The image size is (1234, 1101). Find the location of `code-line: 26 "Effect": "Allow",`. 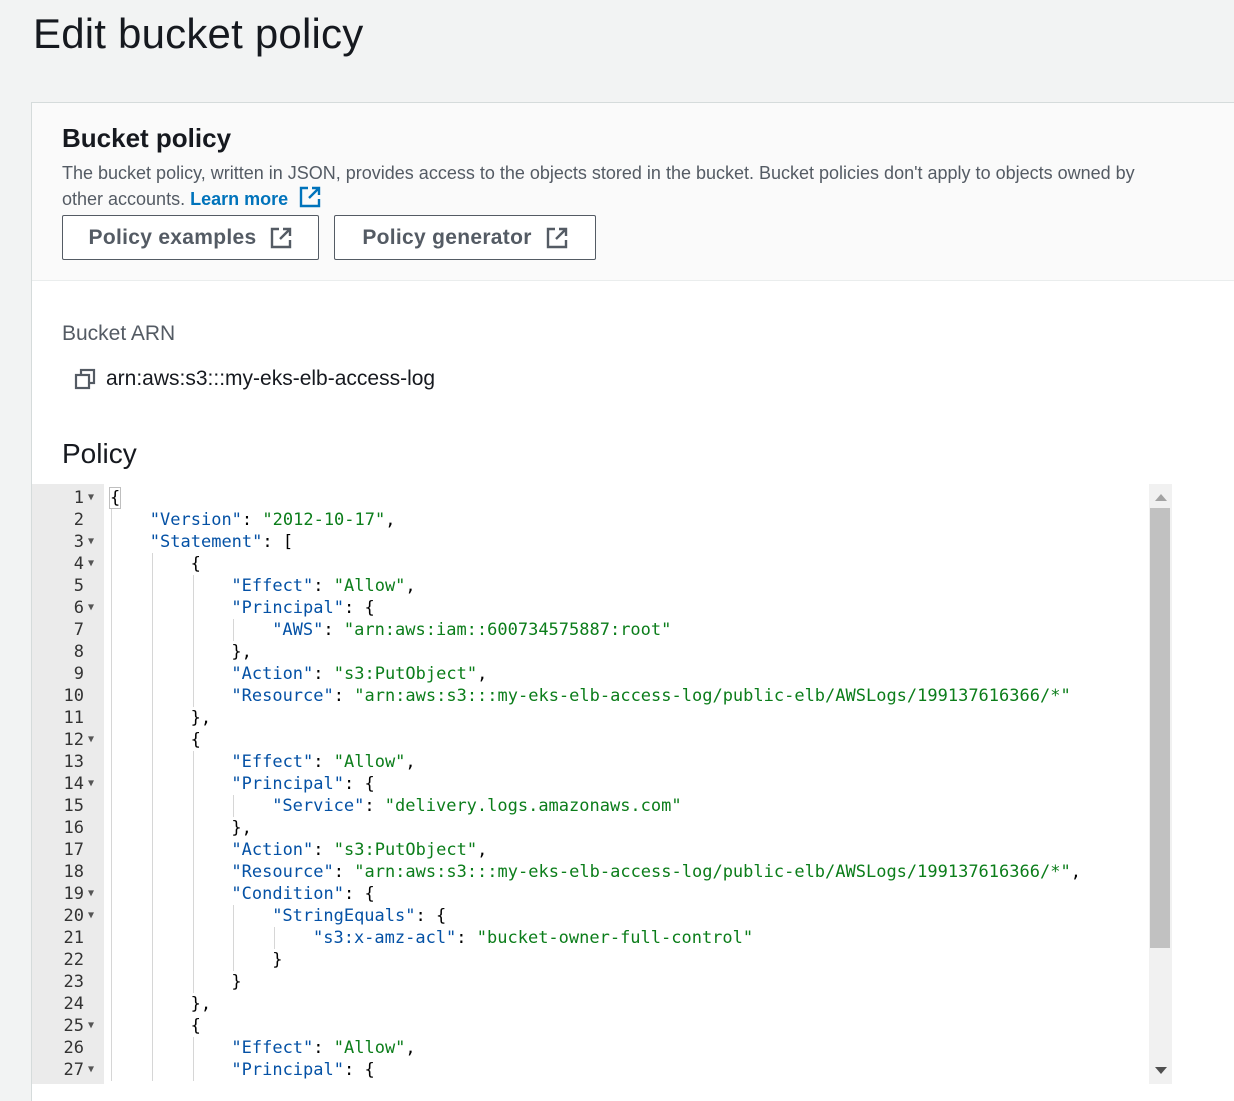

code-line: 26 "Effect": "Allow", is located at coordinates (587, 1048).